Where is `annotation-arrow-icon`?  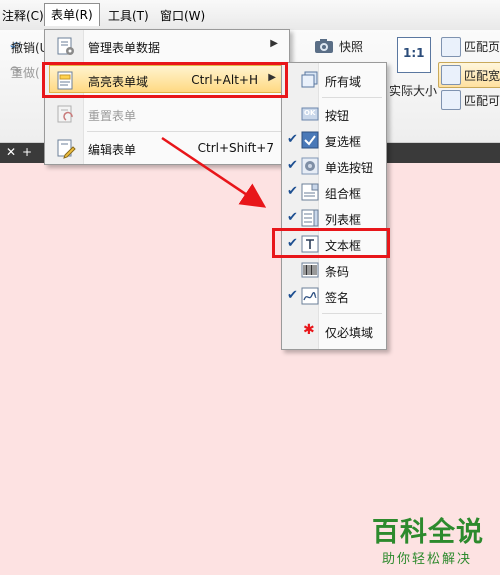
annotation-arrow-icon is located at coordinates (214, 172).